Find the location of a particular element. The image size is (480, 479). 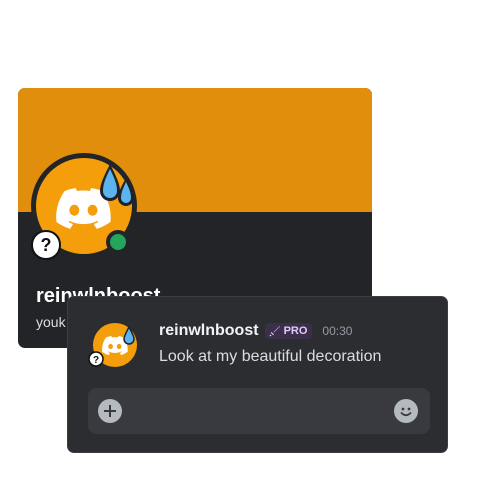

online-status-indicator is located at coordinates (118, 242).